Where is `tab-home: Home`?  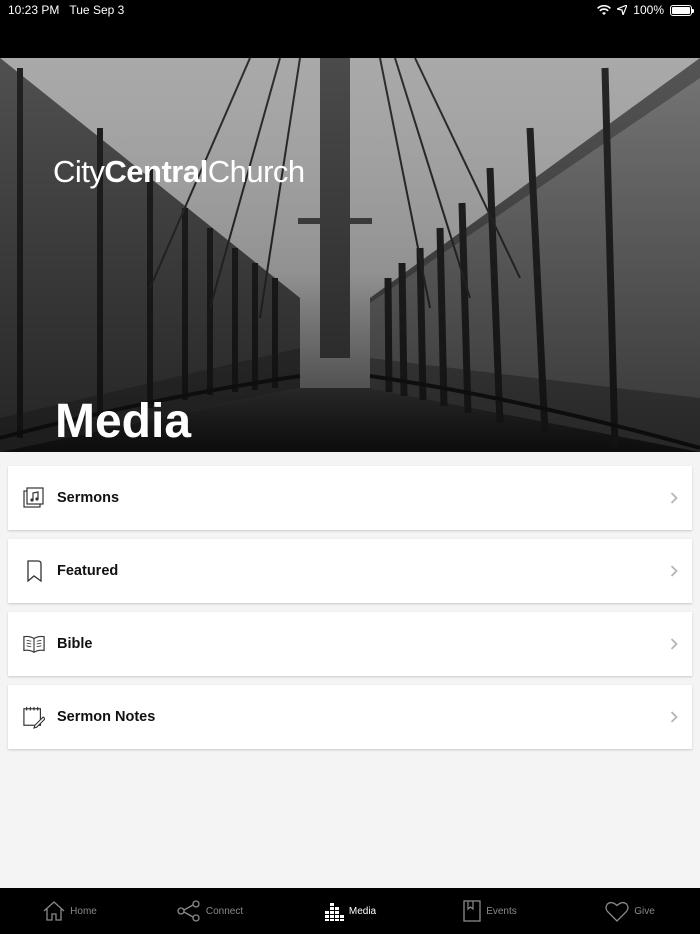
tab-home: Home is located at coordinates (70, 911).